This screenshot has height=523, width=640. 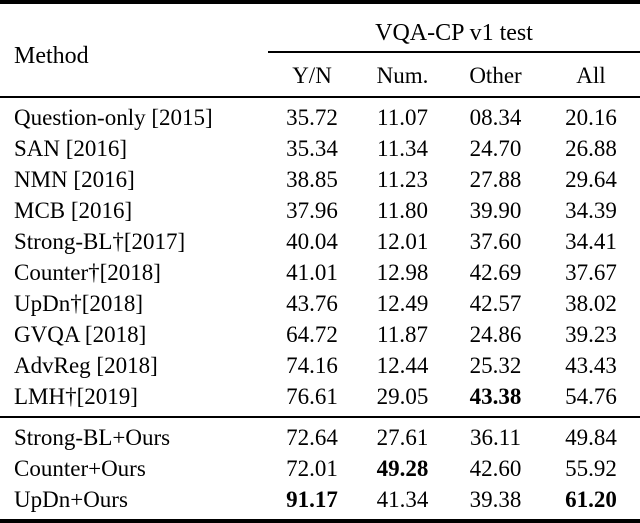 I want to click on cell-yn: 91.17, so click(x=312, y=499).